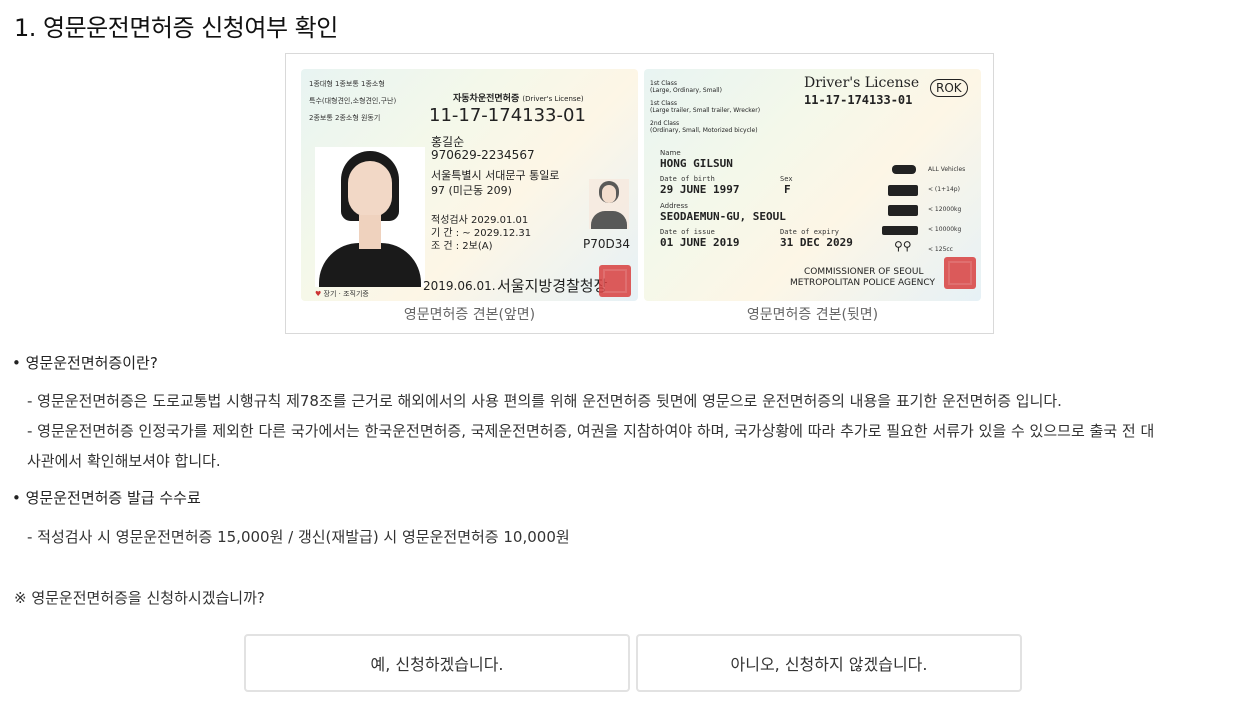 The height and width of the screenshot is (725, 1253). Describe the element at coordinates (903, 246) in the screenshot. I see `motorcycle-icon: ⚲⚲` at that location.